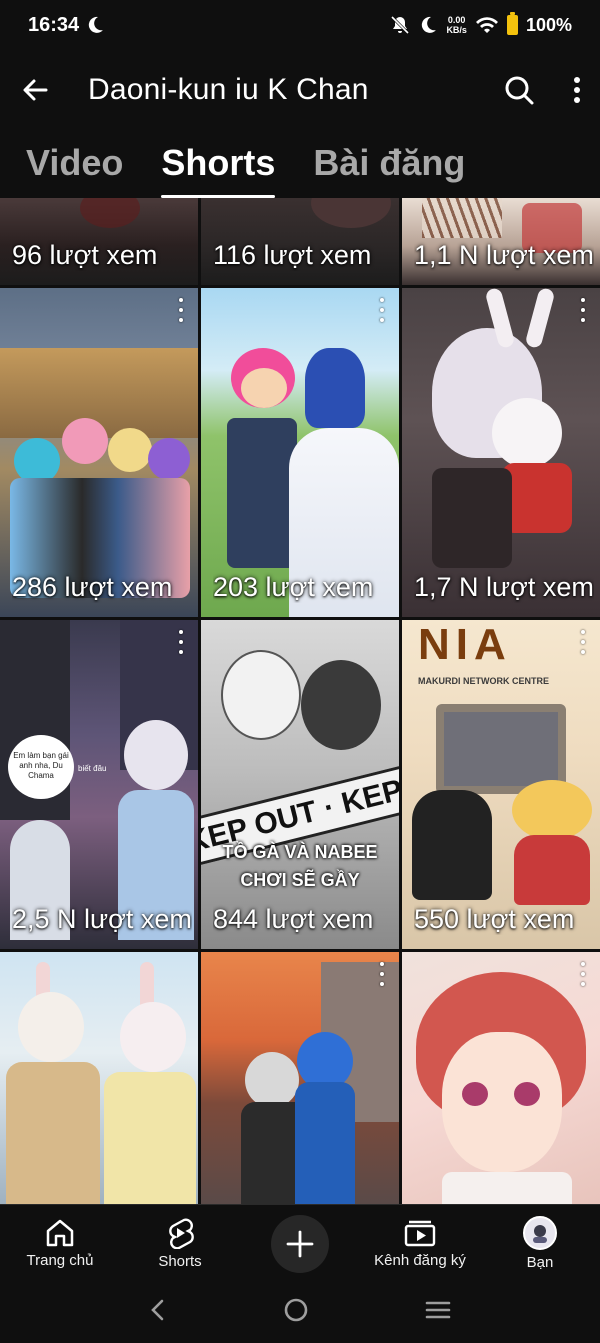 Image resolution: width=600 pixels, height=1343 pixels. What do you see at coordinates (483, 681) in the screenshot?
I see `brand-text: MAKURDI NETWORK CENTRE` at bounding box center [483, 681].